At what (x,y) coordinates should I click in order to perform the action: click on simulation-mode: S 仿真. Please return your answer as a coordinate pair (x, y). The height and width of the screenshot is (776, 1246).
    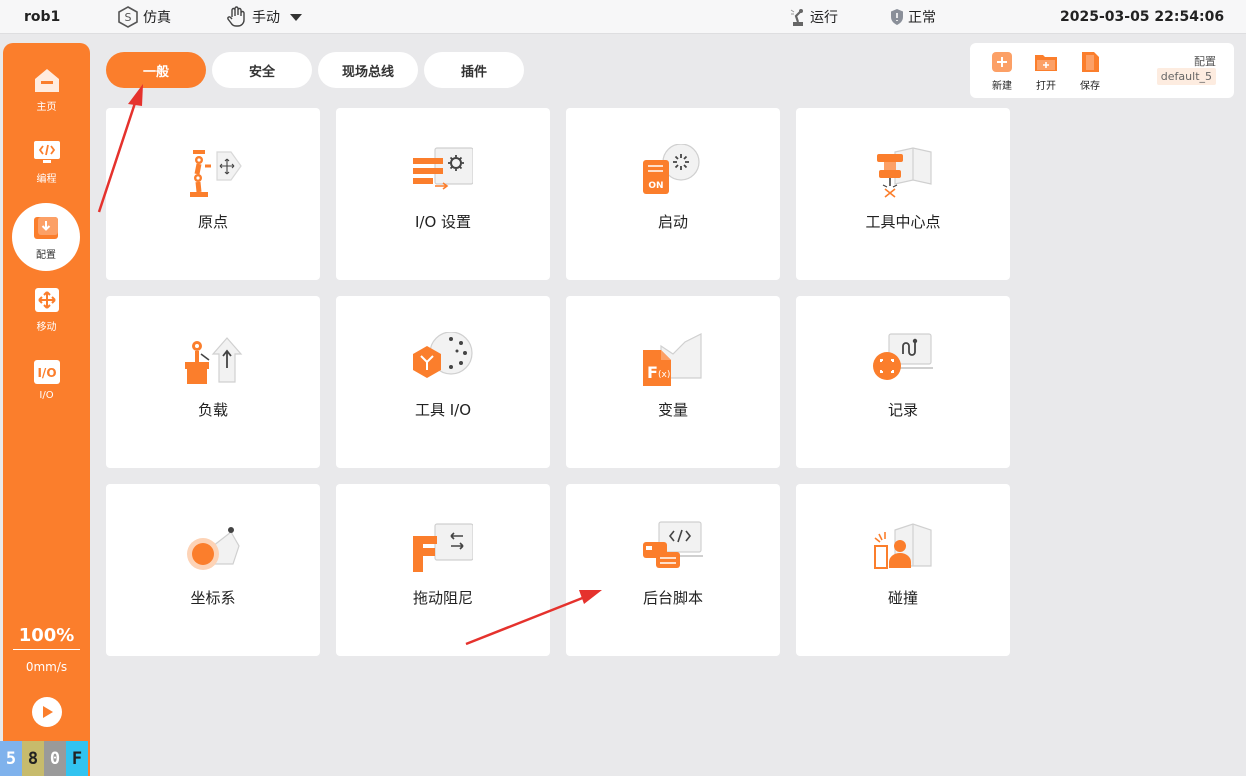
    Looking at the image, I should click on (143, 17).